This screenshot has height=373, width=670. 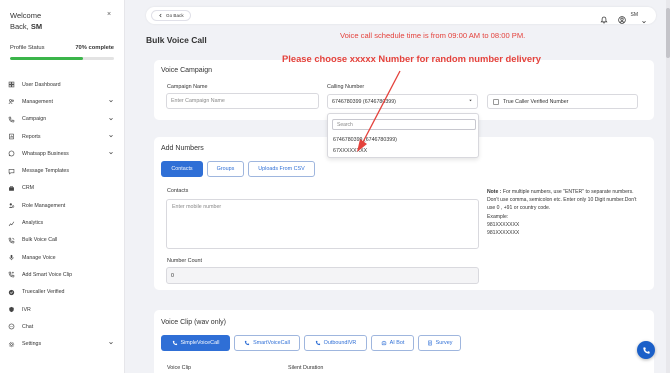 I want to click on whatsapp-icon, so click(x=11, y=153).